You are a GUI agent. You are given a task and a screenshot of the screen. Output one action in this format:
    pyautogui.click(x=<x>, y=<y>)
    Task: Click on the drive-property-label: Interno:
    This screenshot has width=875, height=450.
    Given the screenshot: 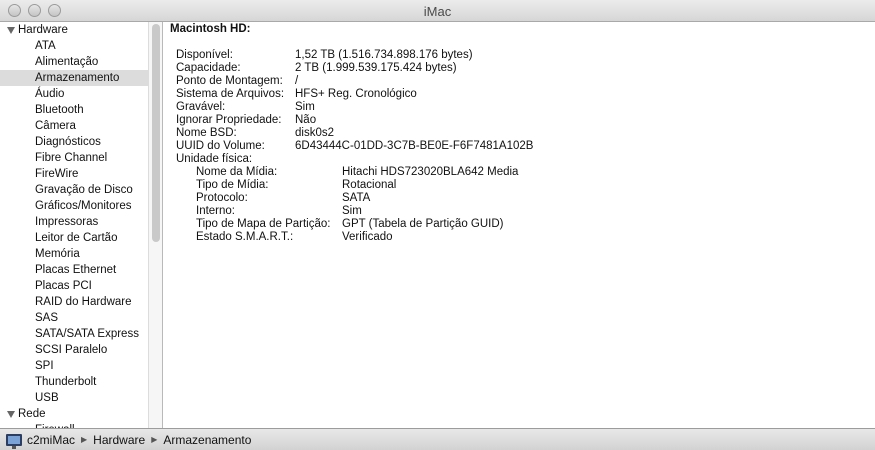 What is the action you would take?
    pyautogui.click(x=215, y=211)
    